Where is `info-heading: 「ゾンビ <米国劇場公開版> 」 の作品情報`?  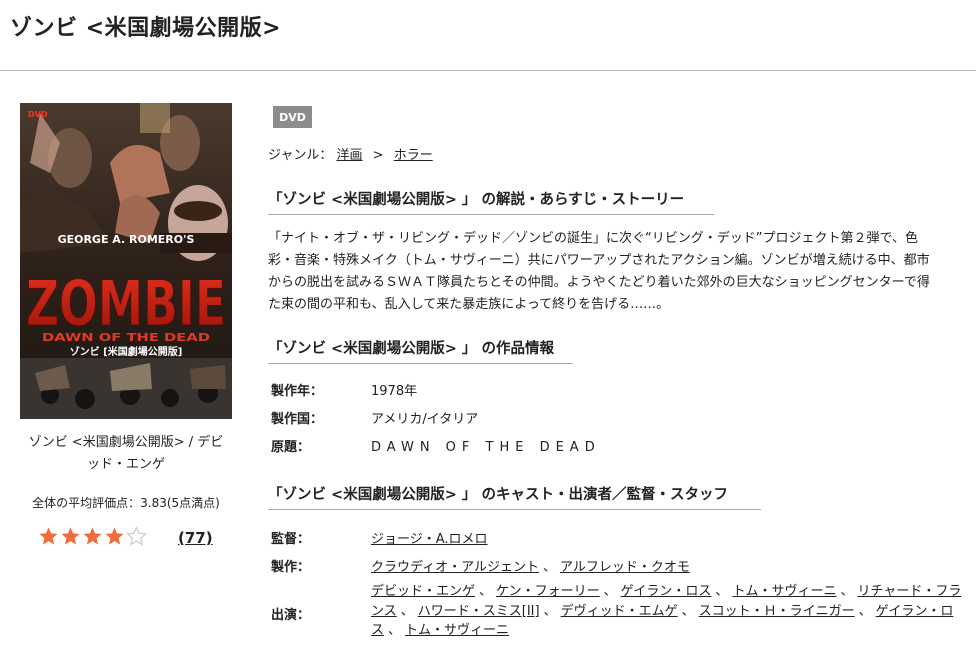 info-heading: 「ゾンビ <米国劇場公開版> 」 の作品情報 is located at coordinates (420, 350).